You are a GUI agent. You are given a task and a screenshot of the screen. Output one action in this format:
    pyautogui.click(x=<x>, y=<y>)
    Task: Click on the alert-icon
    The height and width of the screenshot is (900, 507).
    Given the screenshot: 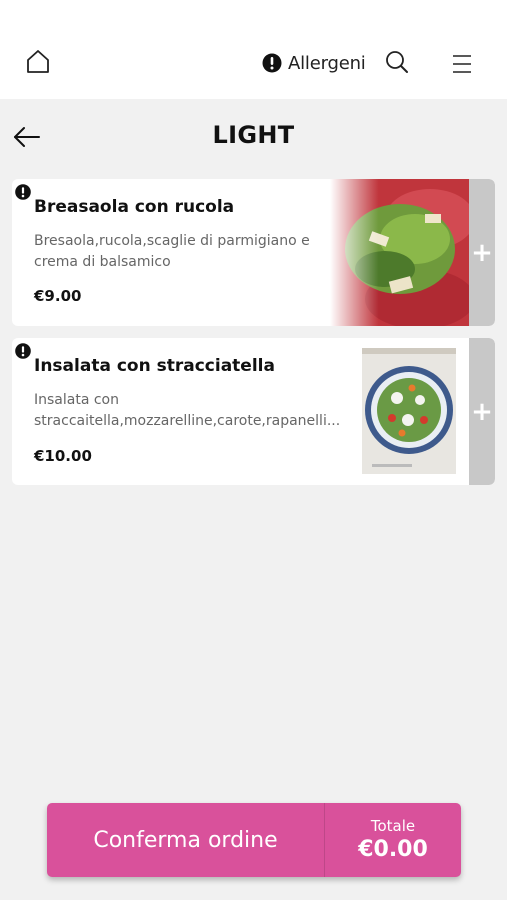 What is the action you would take?
    pyautogui.click(x=272, y=63)
    